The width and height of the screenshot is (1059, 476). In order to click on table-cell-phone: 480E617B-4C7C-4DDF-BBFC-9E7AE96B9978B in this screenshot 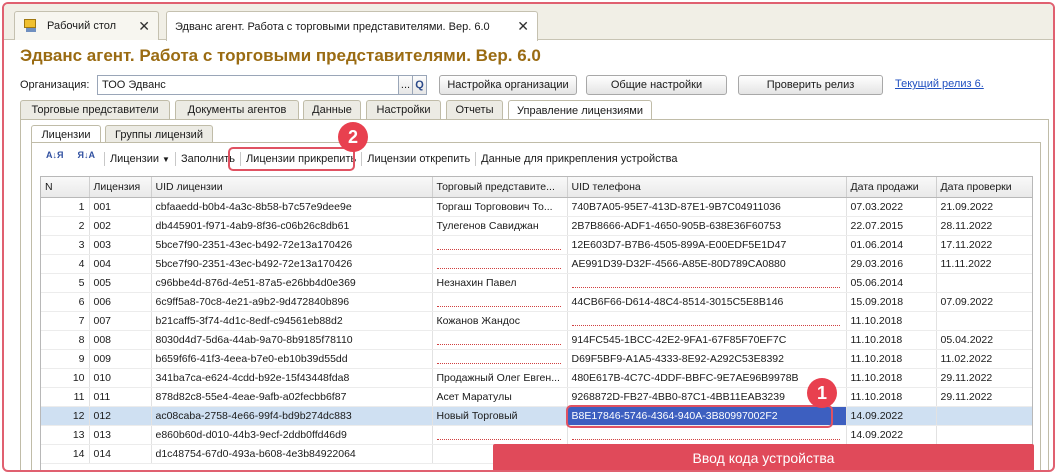, I will do `click(707, 378)`.